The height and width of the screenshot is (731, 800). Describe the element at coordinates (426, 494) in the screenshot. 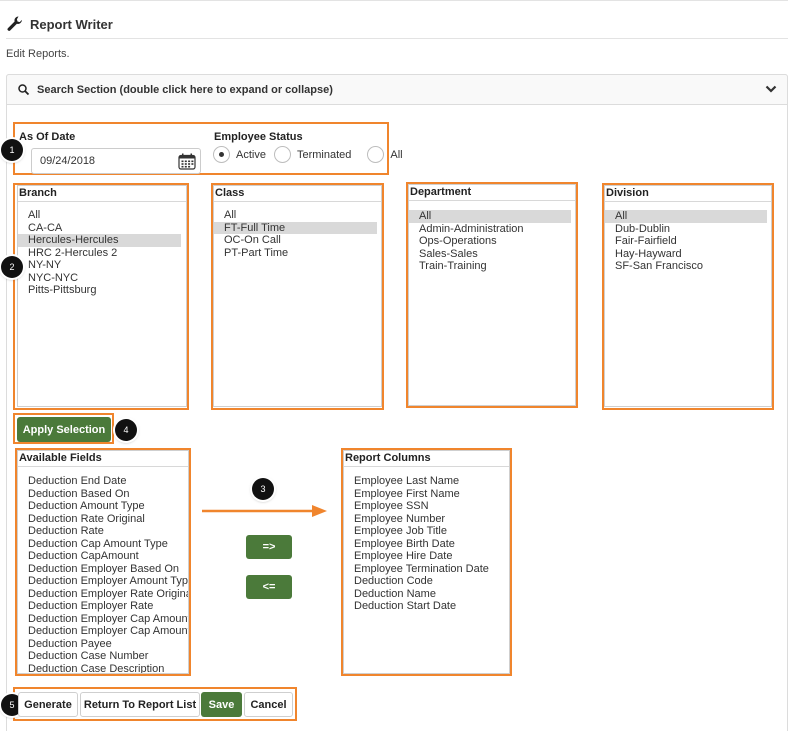

I see `report-column-item: Employee First Name` at that location.